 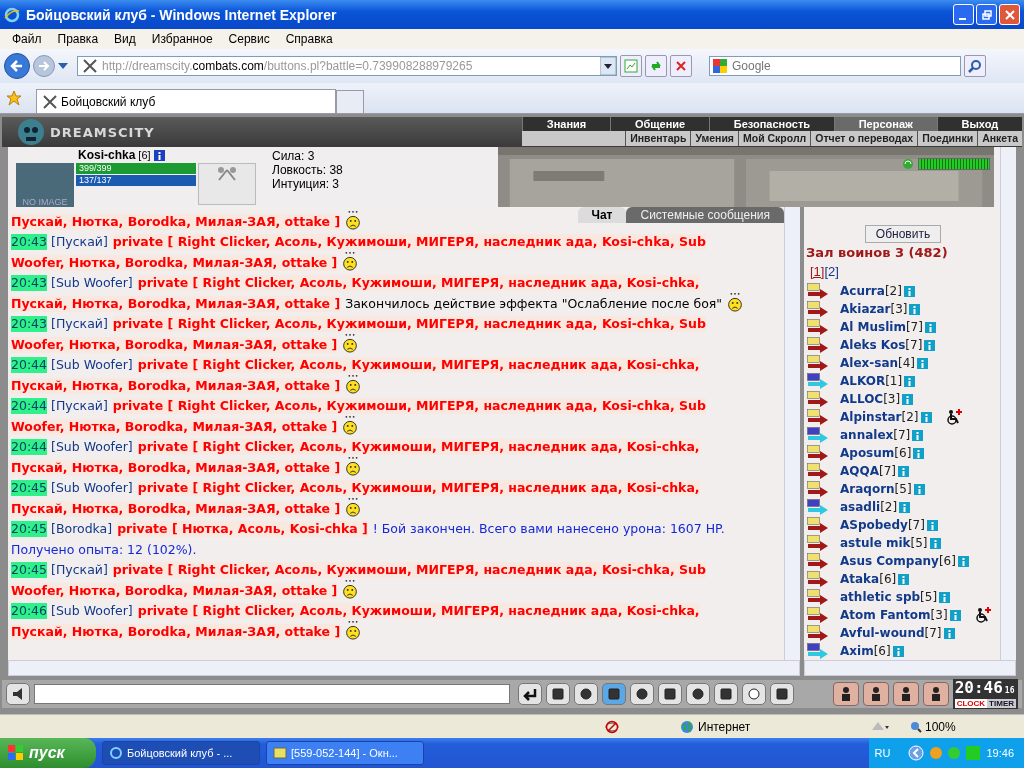 I want to click on restore-button, so click(x=986, y=14).